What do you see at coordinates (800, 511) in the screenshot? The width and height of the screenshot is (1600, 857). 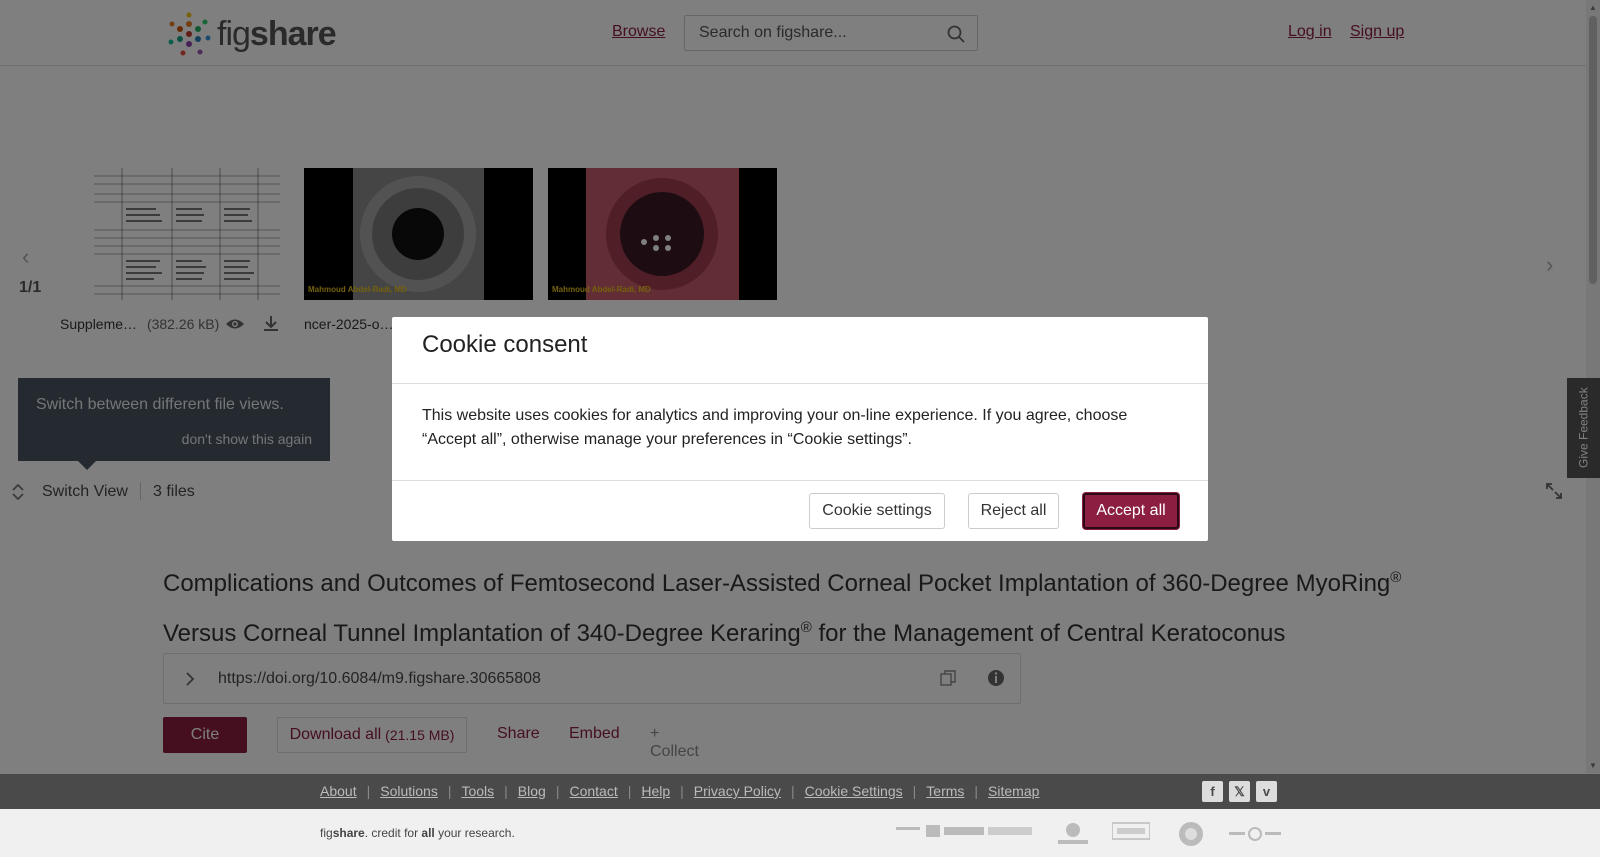 I see `dialog-footer: Cookie settings Reject all Accept all` at bounding box center [800, 511].